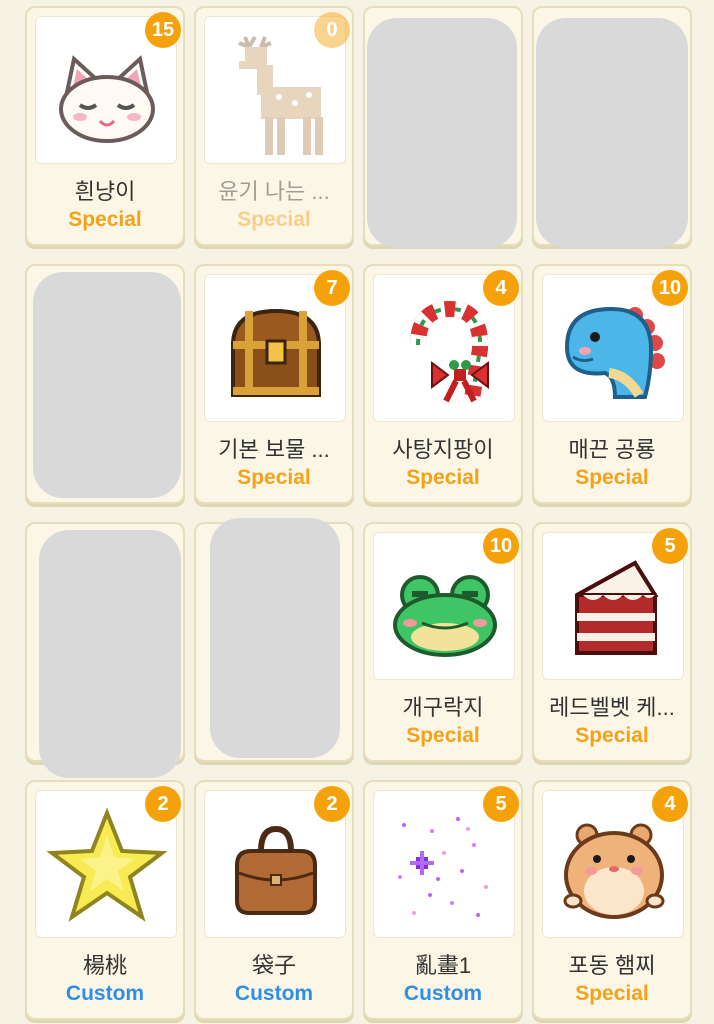  What do you see at coordinates (612, 965) in the screenshot?
I see `sticker-name: 포동 햄찌` at bounding box center [612, 965].